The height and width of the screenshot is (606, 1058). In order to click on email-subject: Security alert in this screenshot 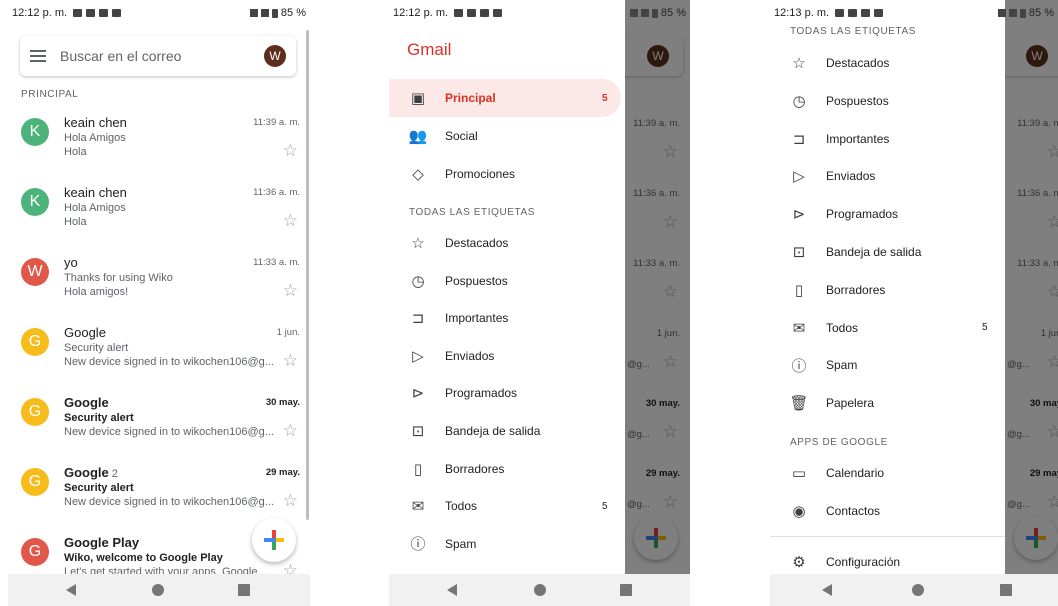, I will do `click(96, 348)`.